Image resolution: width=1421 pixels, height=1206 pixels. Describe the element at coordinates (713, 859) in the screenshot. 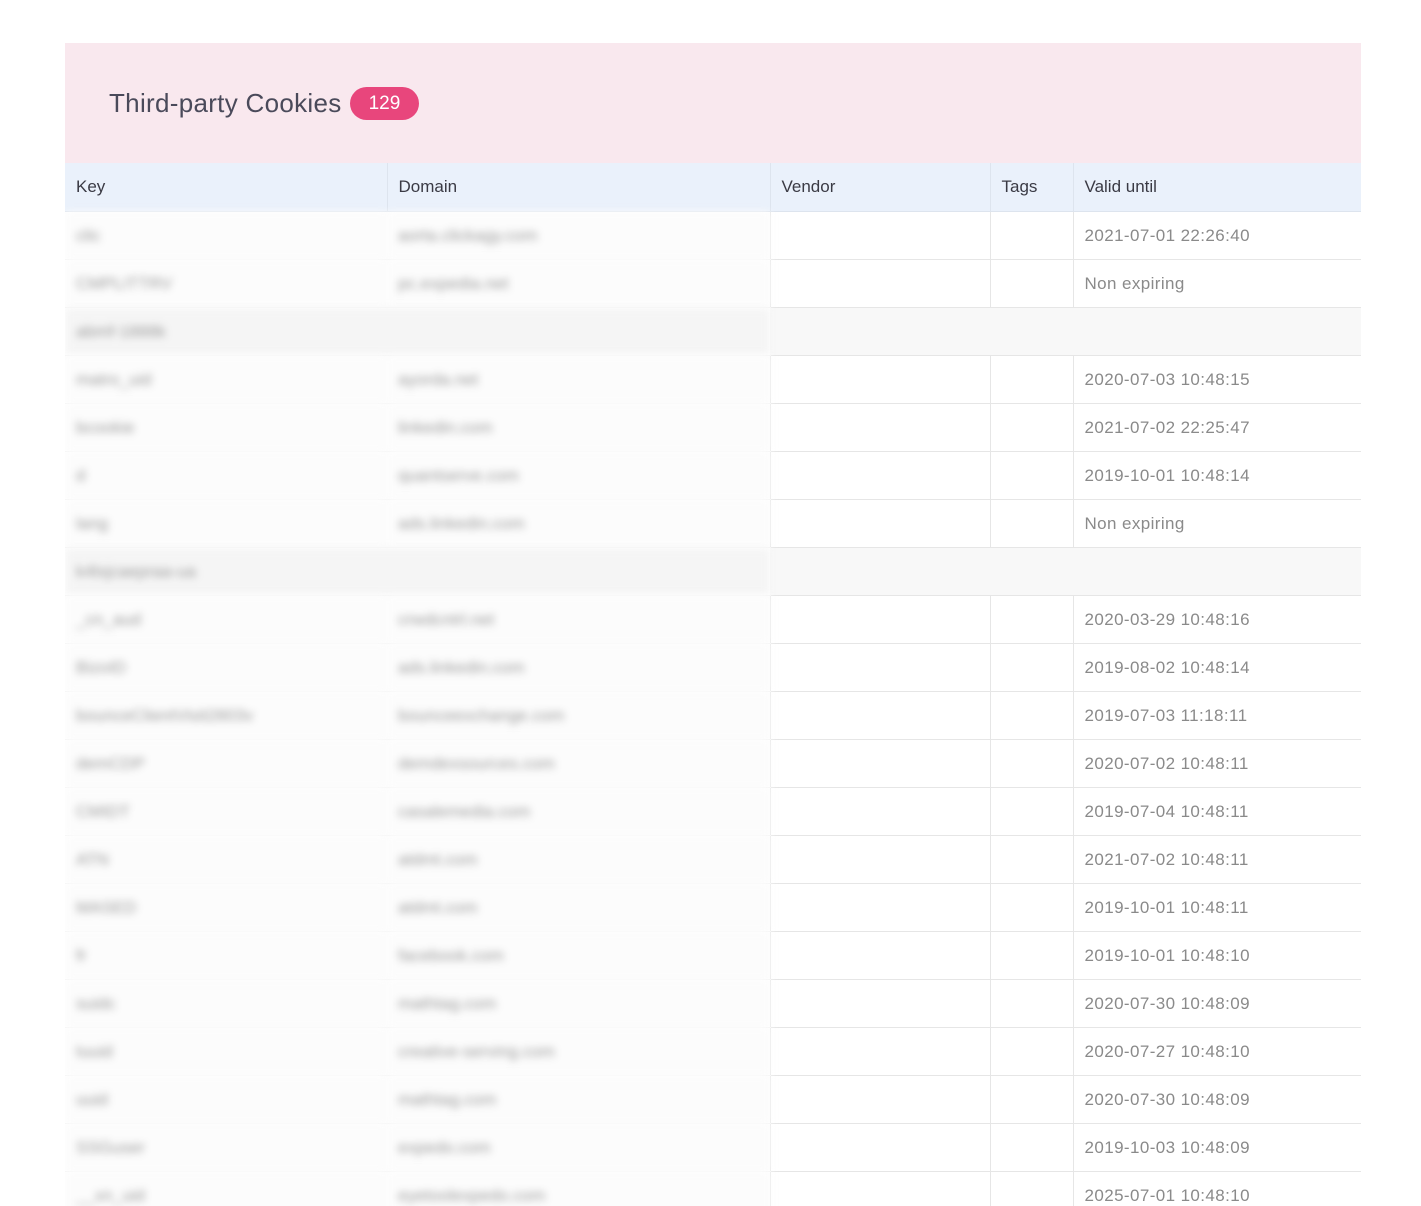

I see `table-row: ATN atdmt.com 2021-07-02 10:48:11` at that location.